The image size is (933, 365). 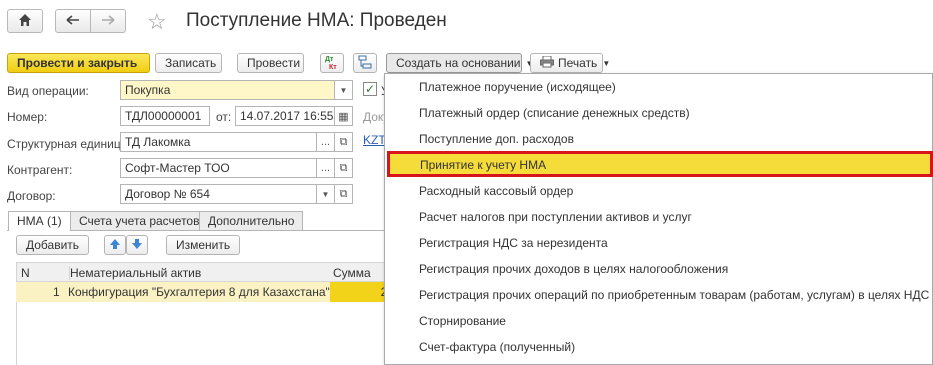 What do you see at coordinates (657, 139) in the screenshot?
I see `menu-item-additional-expenses: Поступление доп. расходов` at bounding box center [657, 139].